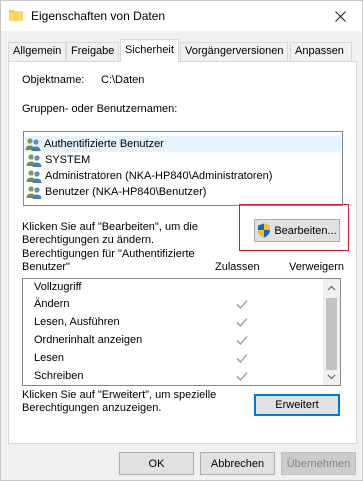  Describe the element at coordinates (108, 254) in the screenshot. I see `permissions-for-line1: Berechtigungen für "Authentifizierte` at that location.